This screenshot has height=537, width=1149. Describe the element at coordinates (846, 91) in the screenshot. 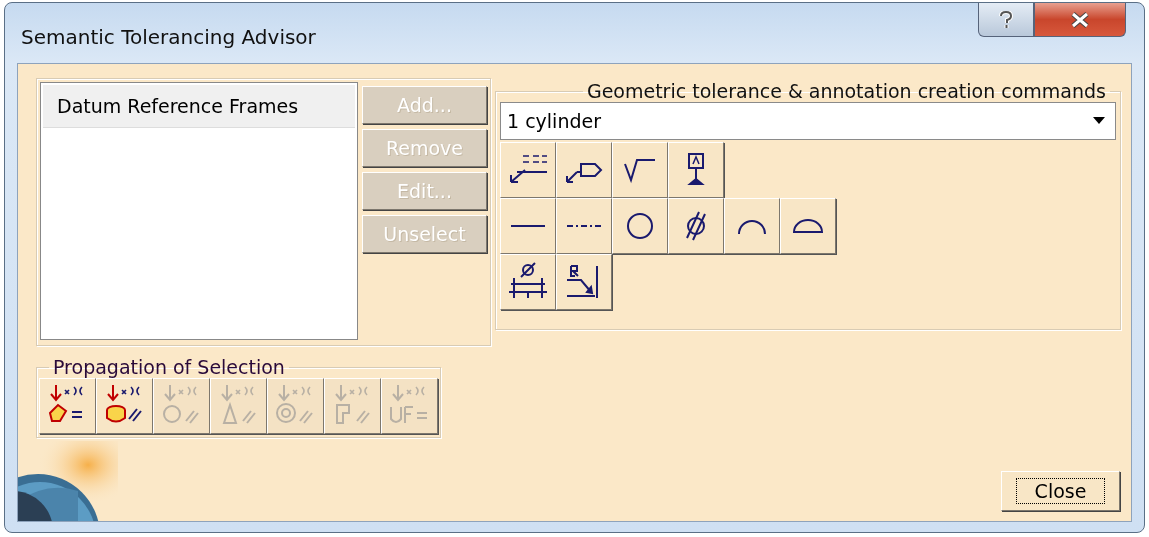

I see `group-title: Geometric tolerance & annotation creation commands` at that location.